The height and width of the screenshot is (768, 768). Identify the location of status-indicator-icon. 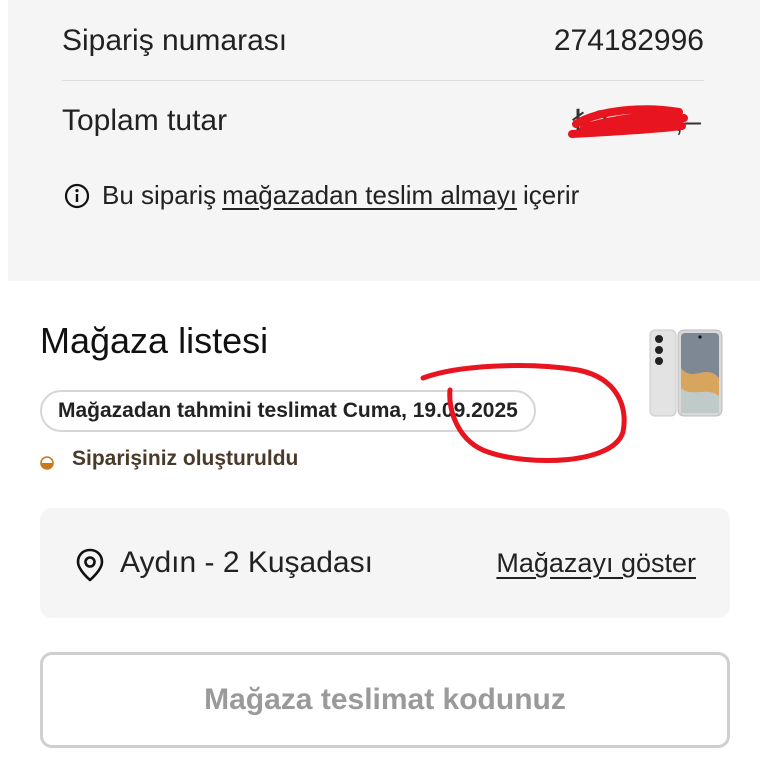
(47, 461).